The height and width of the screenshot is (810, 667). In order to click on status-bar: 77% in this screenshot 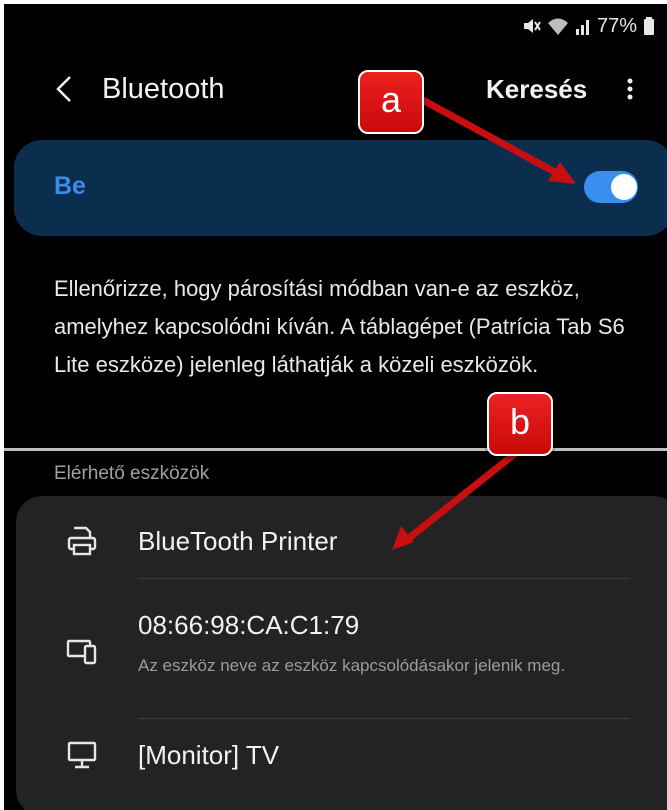, I will do `click(588, 26)`.